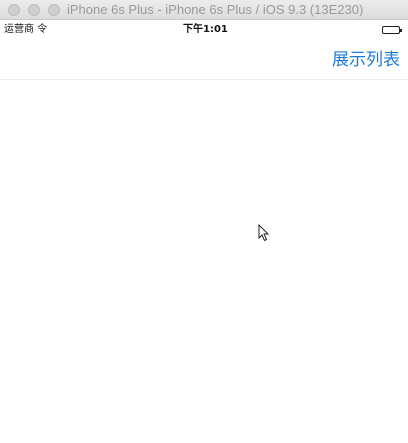 The height and width of the screenshot is (443, 408). I want to click on status-time: 下午1:01, so click(205, 29).